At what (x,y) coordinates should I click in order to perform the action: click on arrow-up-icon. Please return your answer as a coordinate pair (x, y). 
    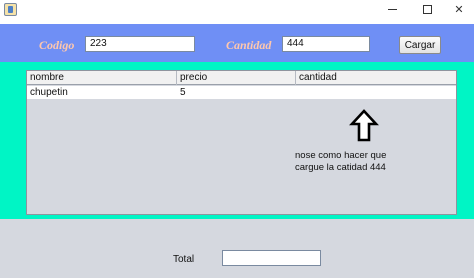
    Looking at the image, I should click on (364, 125).